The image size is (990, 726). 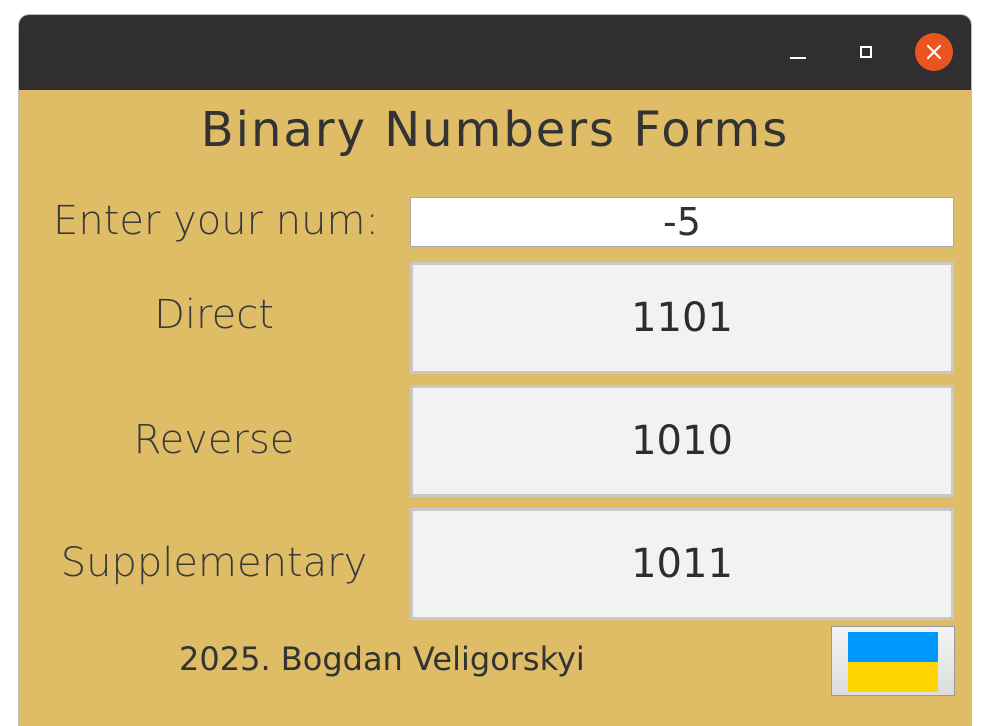 I want to click on close-button, so click(x=934, y=52).